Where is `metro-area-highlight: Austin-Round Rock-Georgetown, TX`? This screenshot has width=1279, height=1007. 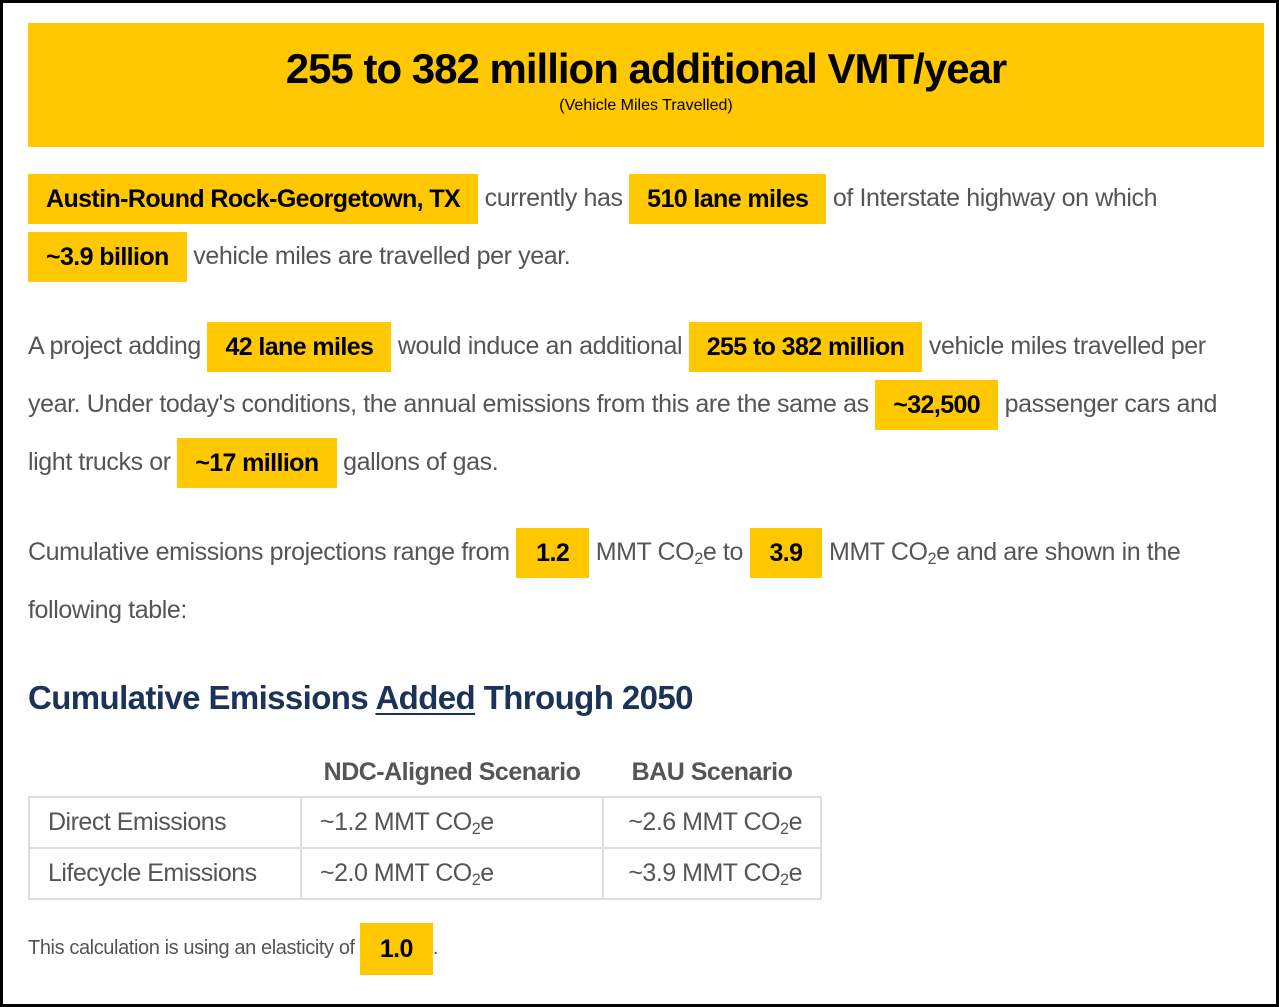 metro-area-highlight: Austin-Round Rock-Georgetown, TX is located at coordinates (253, 199).